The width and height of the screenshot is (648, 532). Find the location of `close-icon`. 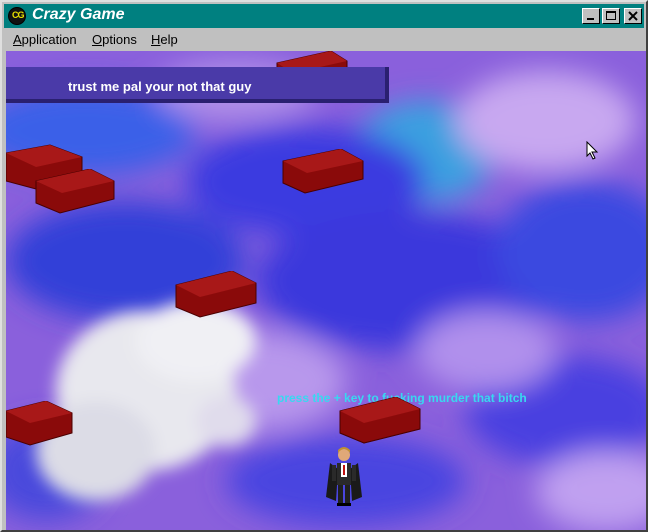

close-icon is located at coordinates (633, 16).